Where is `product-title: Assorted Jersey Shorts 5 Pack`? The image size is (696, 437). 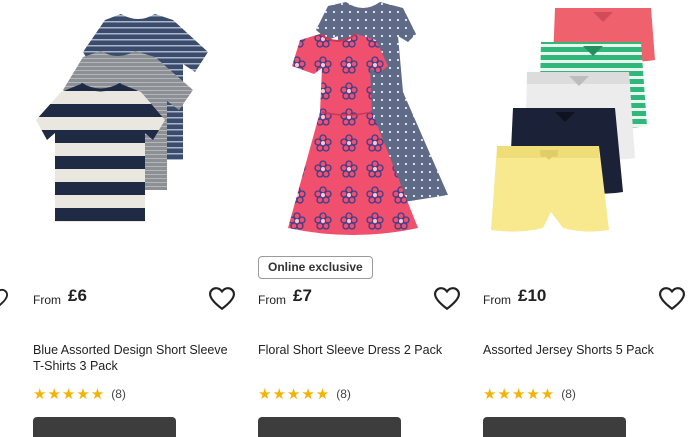
product-title: Assorted Jersey Shorts 5 Pack is located at coordinates (582, 350).